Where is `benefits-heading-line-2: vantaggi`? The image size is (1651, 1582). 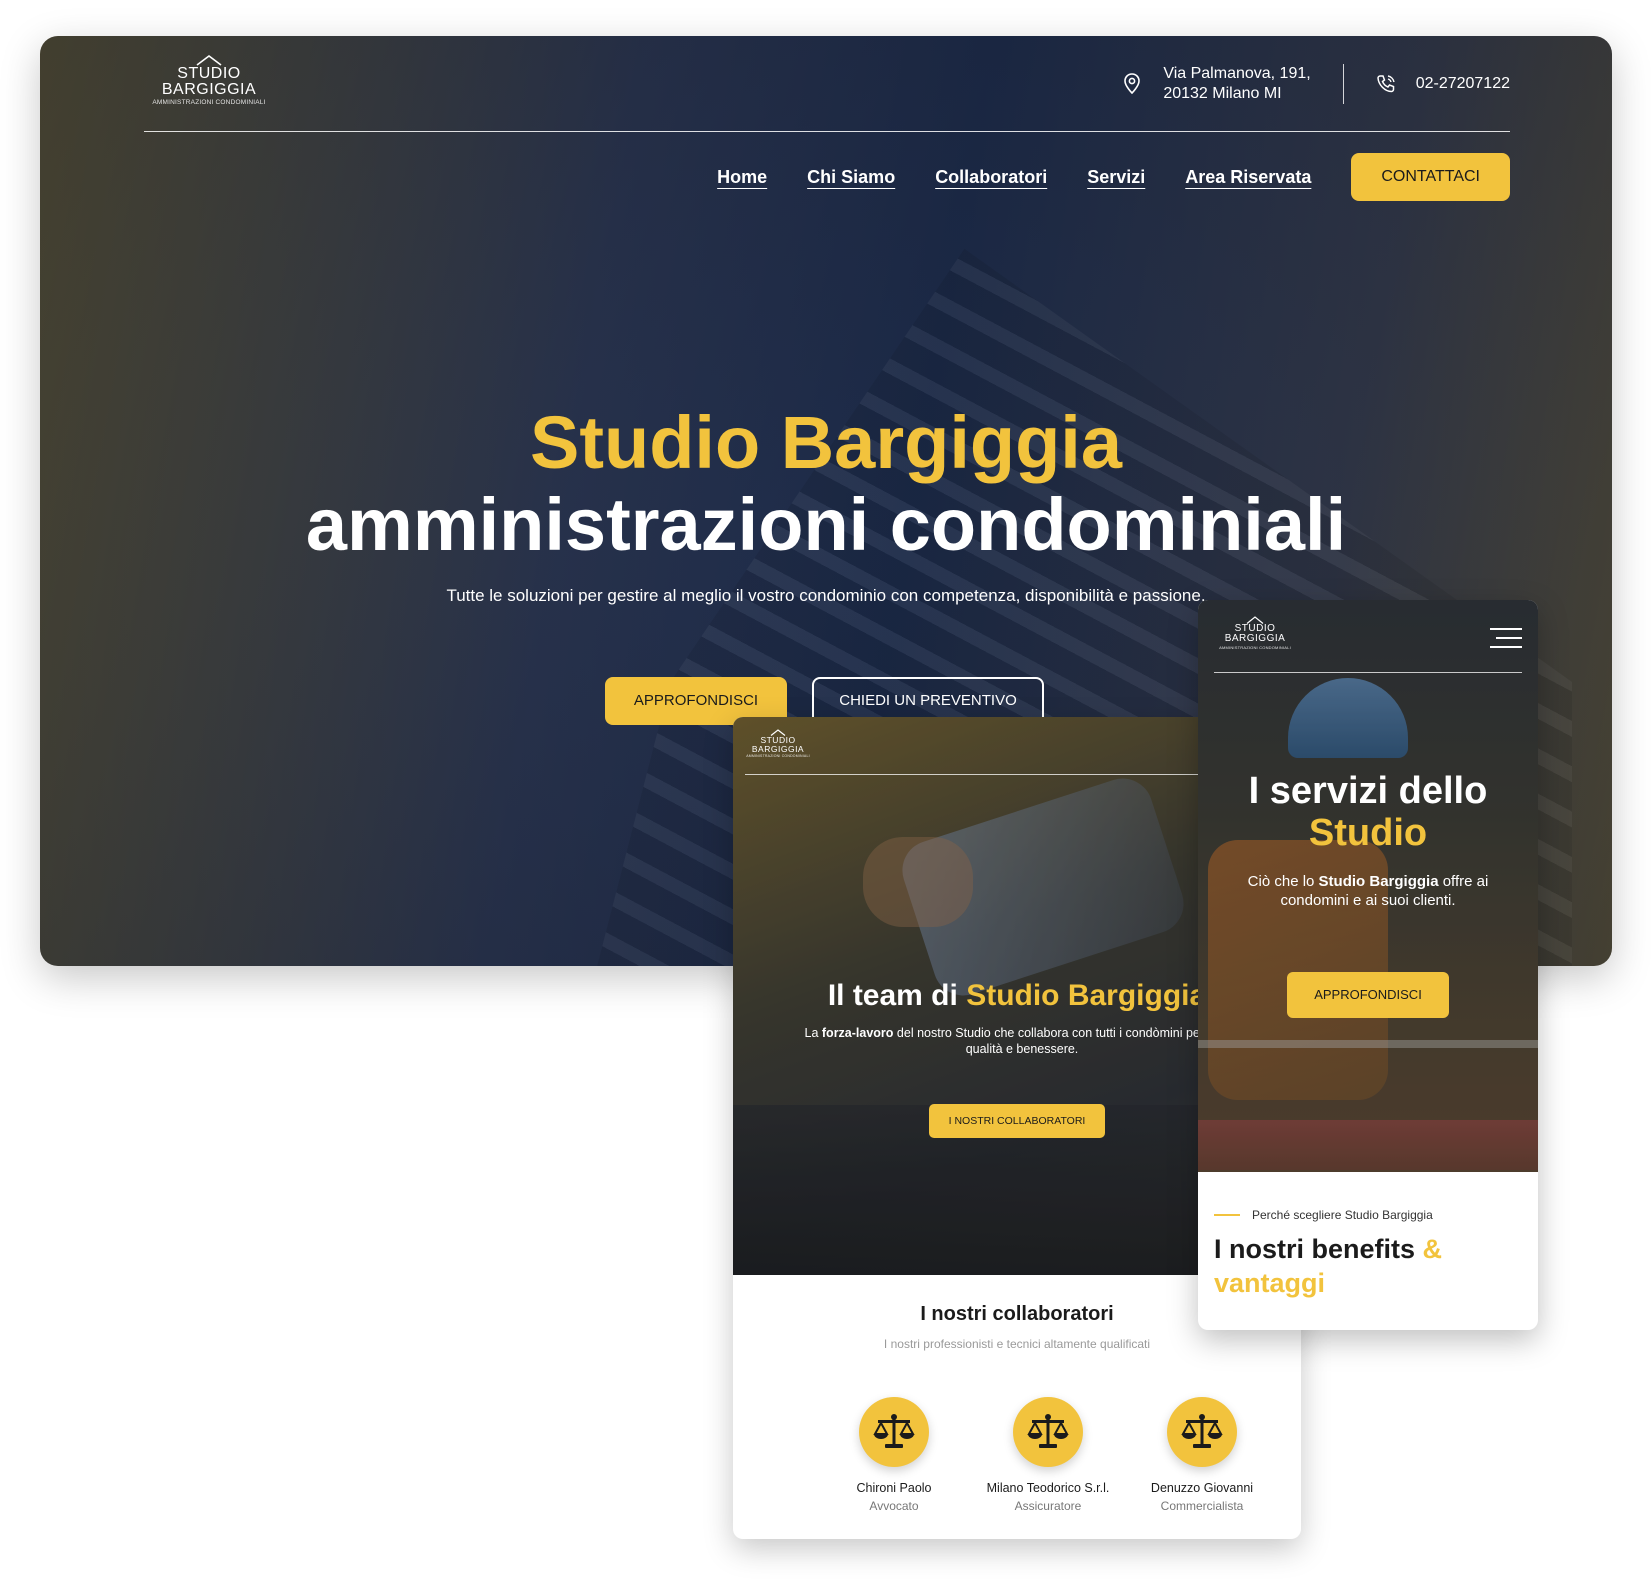
benefits-heading-line-2: vantaggi is located at coordinates (1270, 1283).